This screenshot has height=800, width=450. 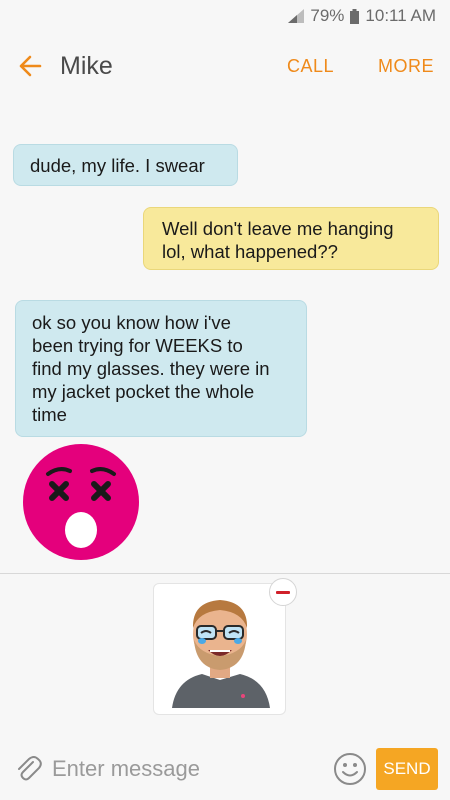 What do you see at coordinates (131, 322) in the screenshot?
I see `message-line: ok so you know how i've` at bounding box center [131, 322].